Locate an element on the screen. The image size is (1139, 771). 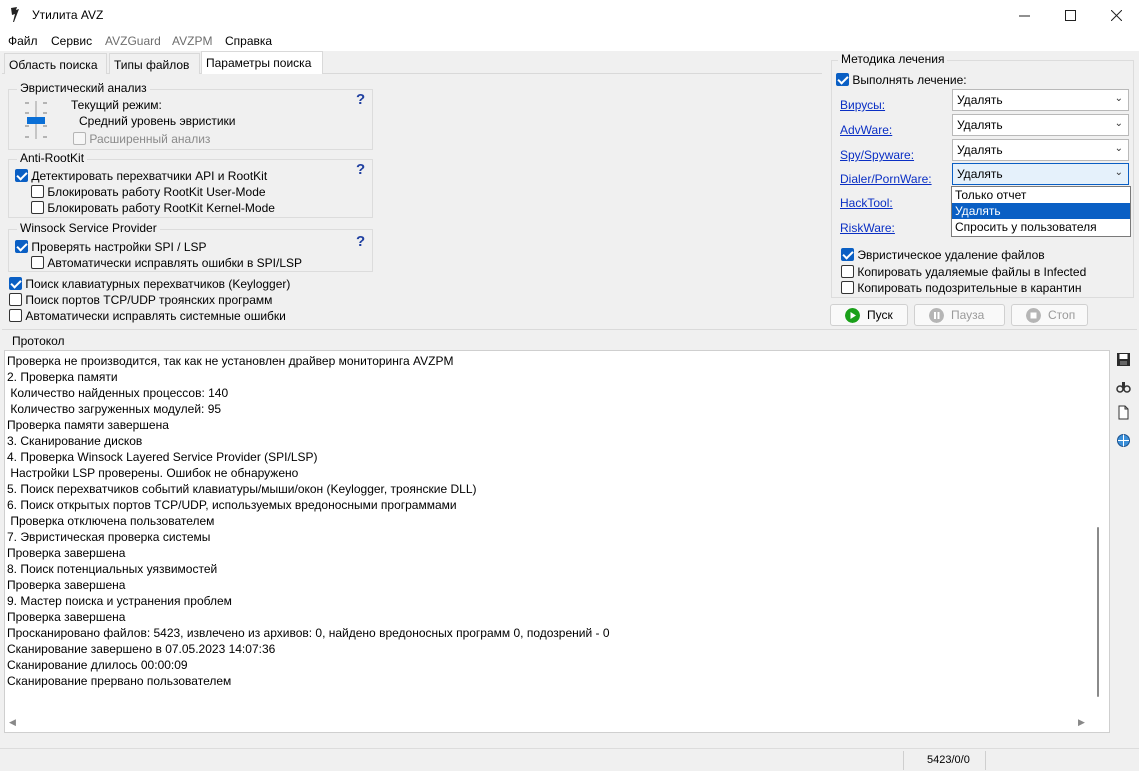
adware-select: Удалять ⌄ is located at coordinates (1040, 125).